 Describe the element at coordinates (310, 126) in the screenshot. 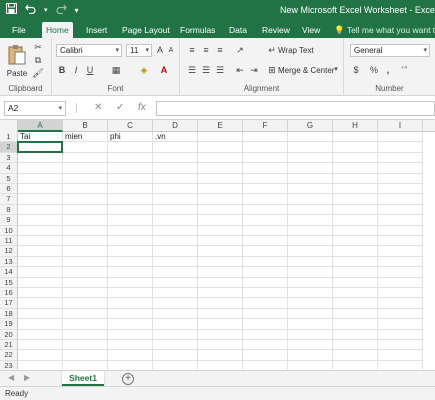

I see `column-header-g: G` at that location.